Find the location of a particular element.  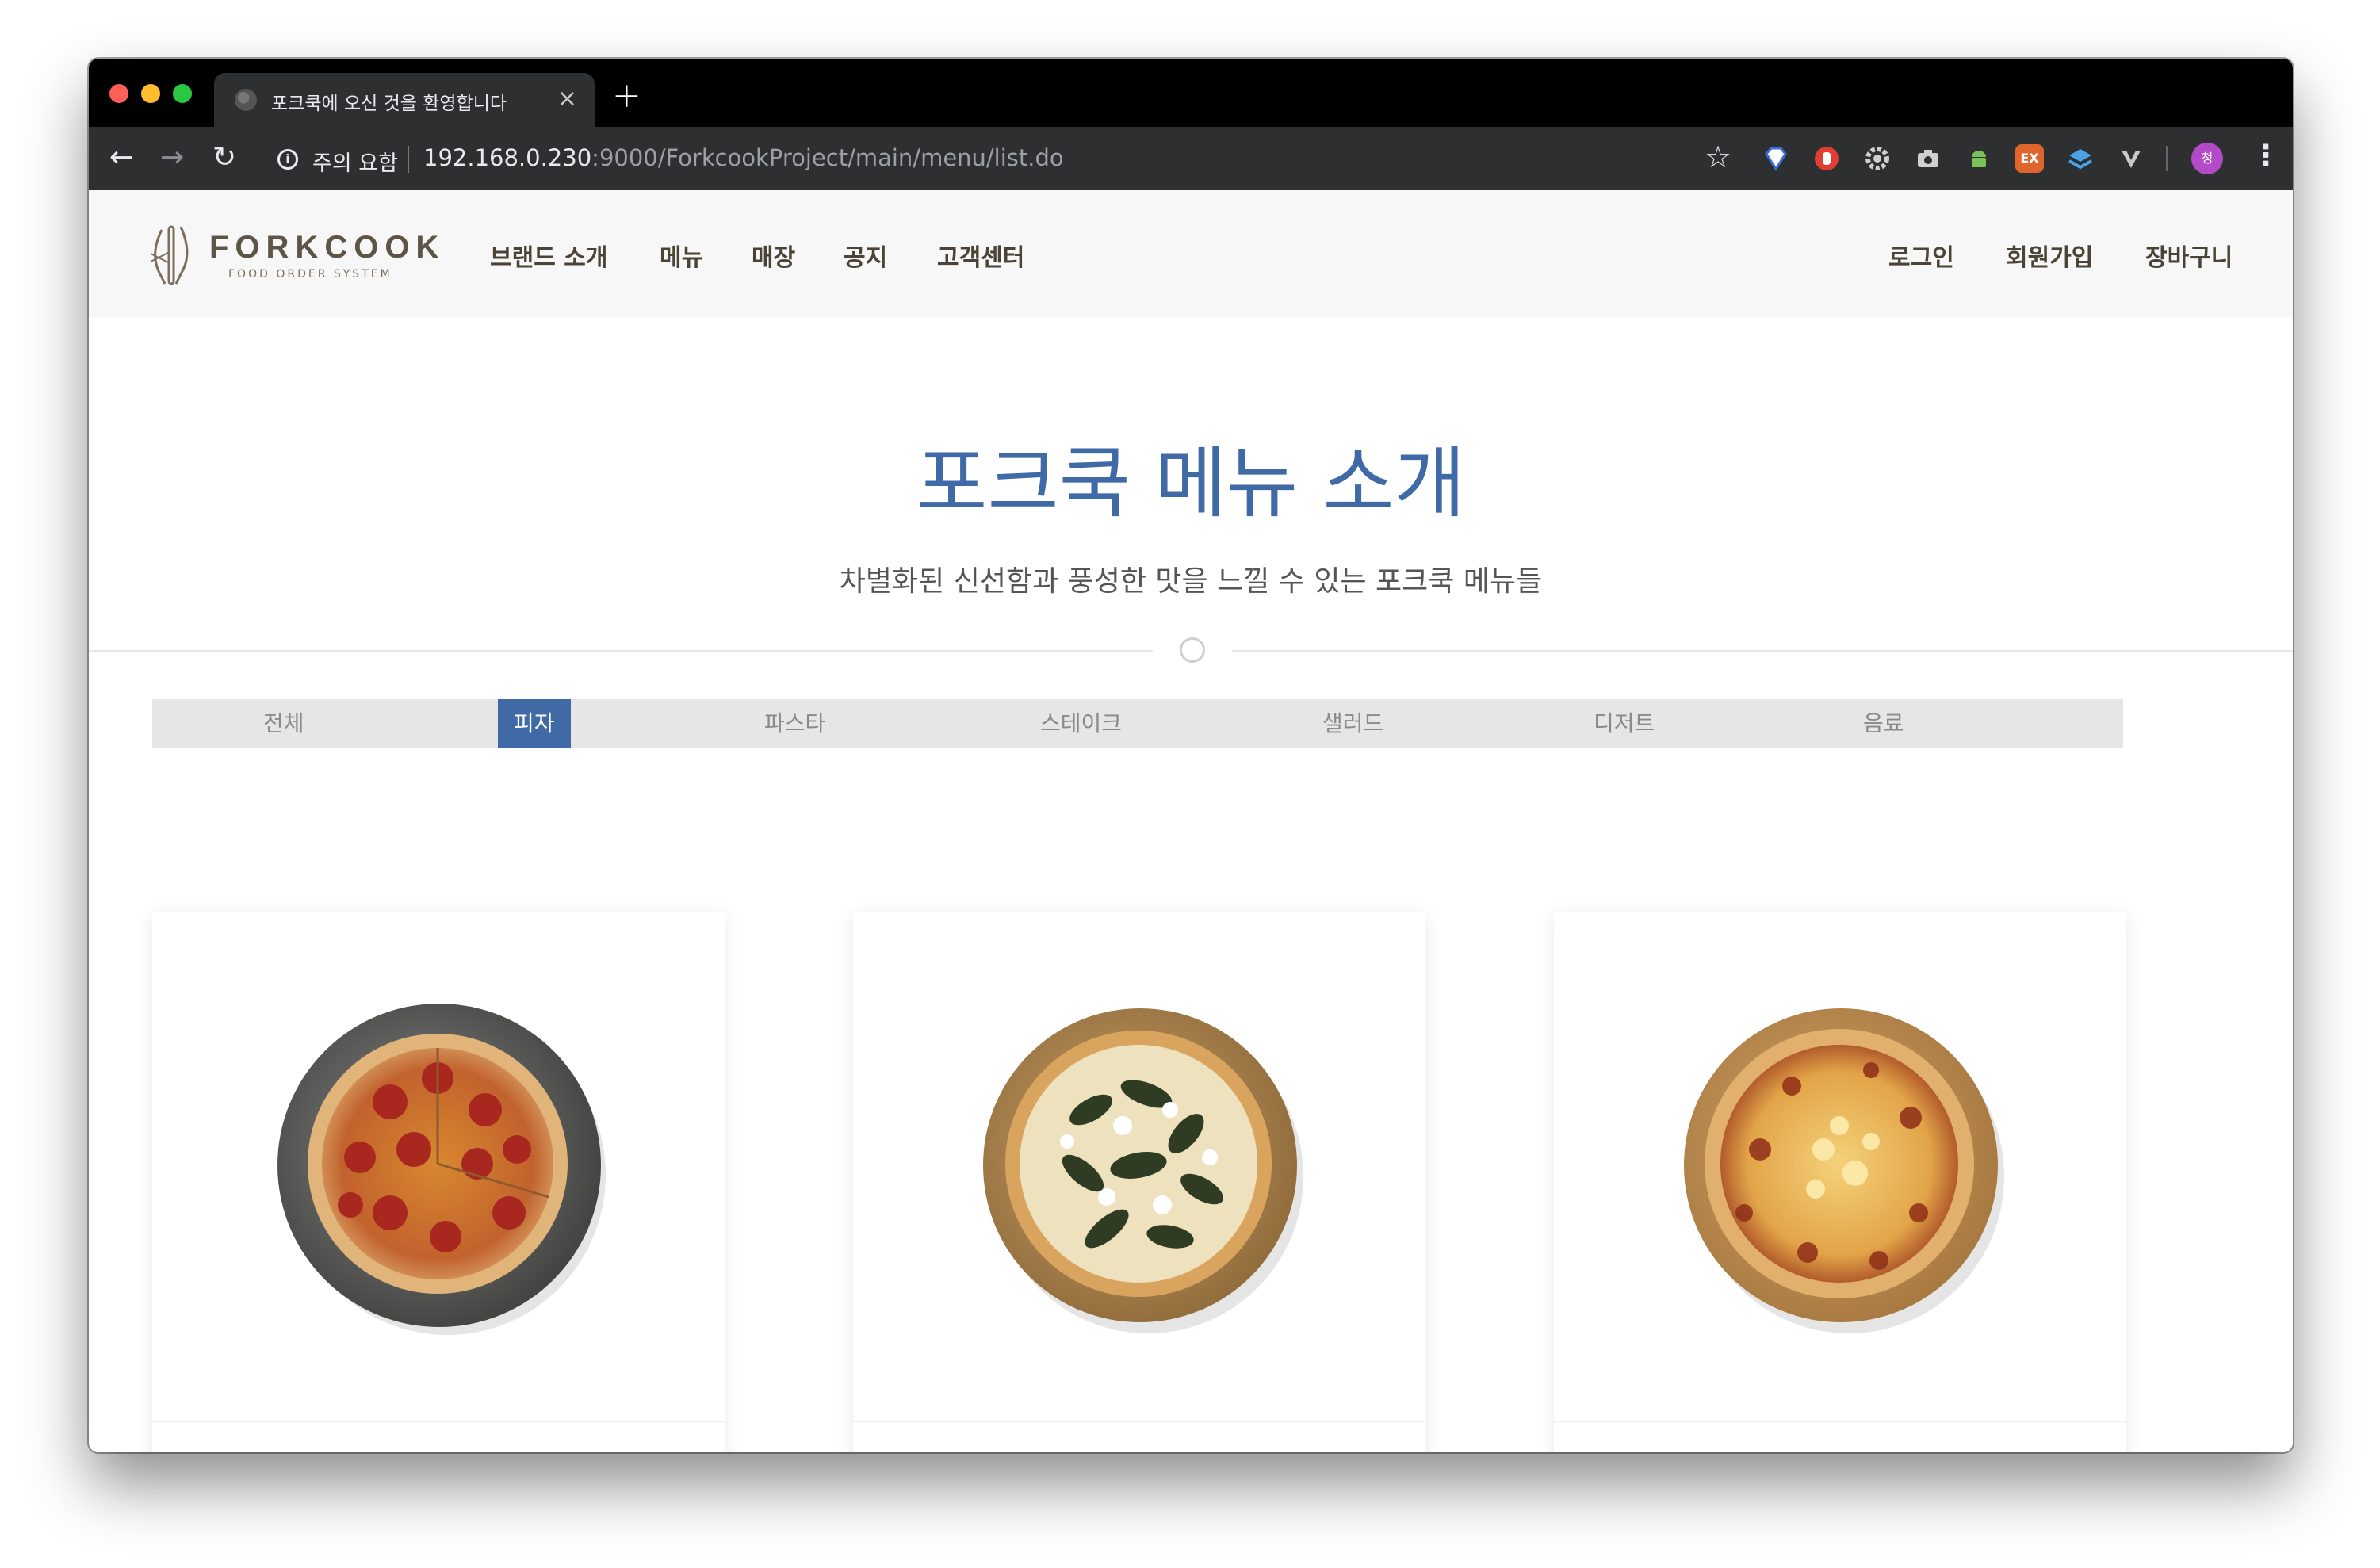

profile-avatar: 청 is located at coordinates (2207, 159).